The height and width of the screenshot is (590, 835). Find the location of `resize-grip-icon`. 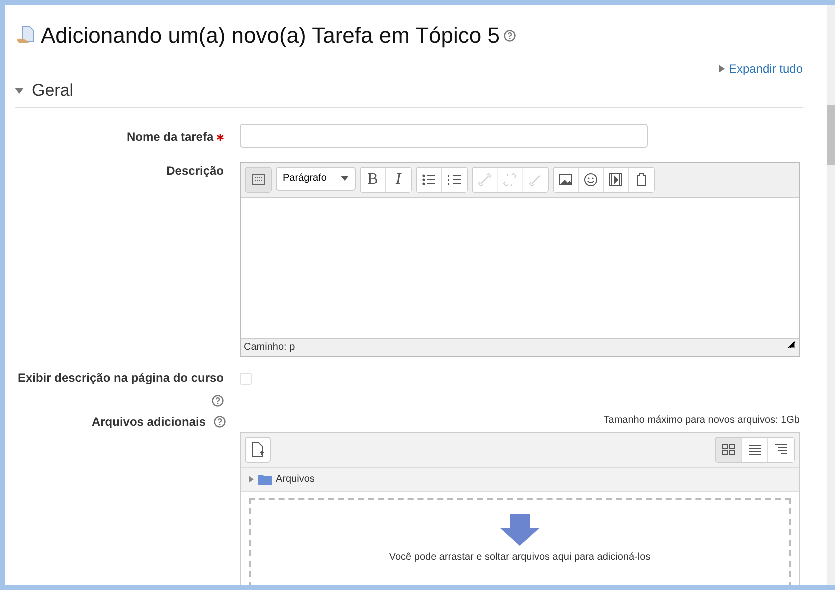

resize-grip-icon is located at coordinates (791, 344).